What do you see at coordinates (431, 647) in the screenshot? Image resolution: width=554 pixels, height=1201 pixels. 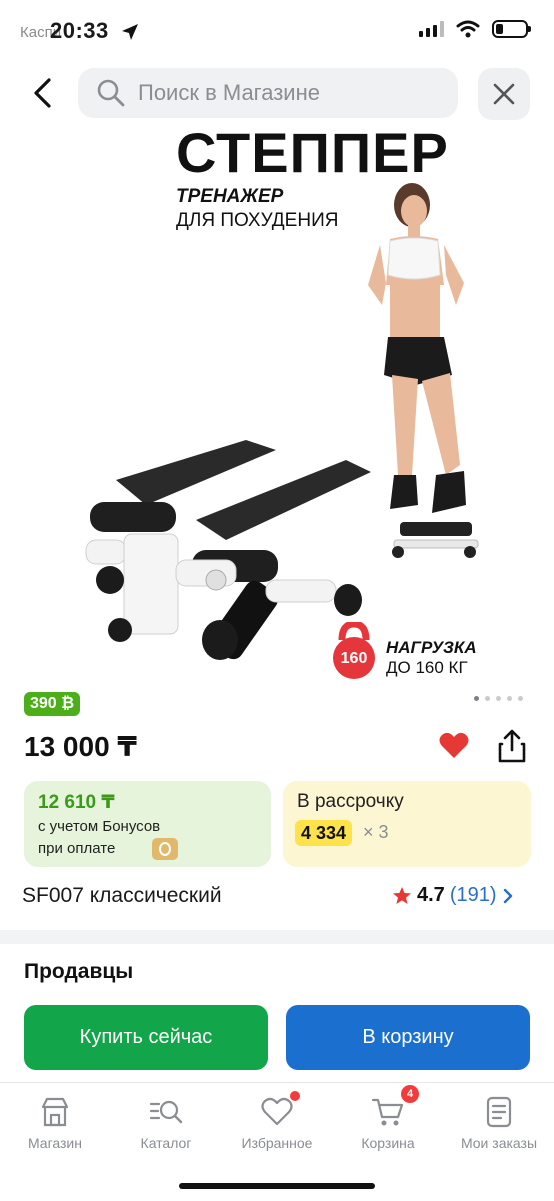 I see `load-label: НАГРУЗКА` at bounding box center [431, 647].